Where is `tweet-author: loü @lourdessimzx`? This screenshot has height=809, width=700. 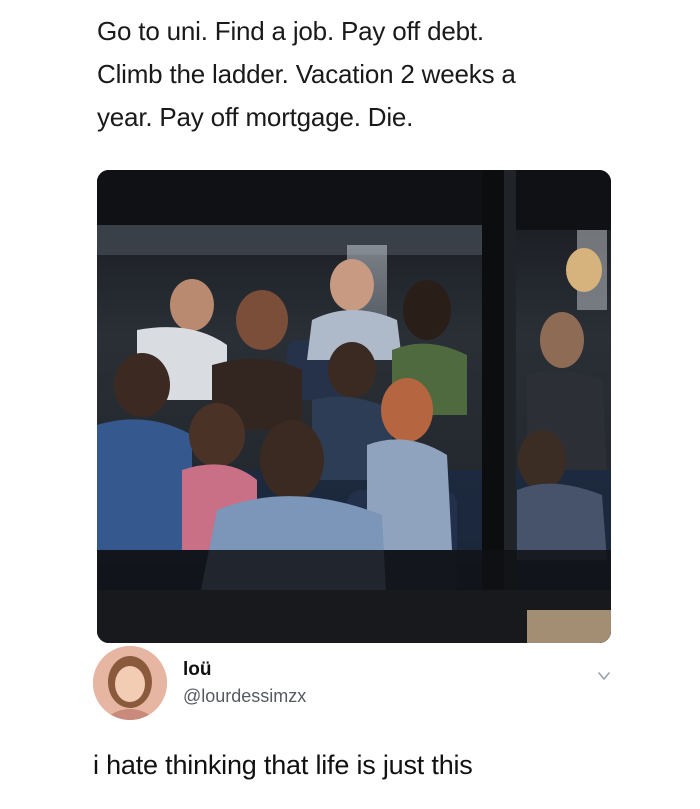
tweet-author: loü @lourdessimzx is located at coordinates (363, 686).